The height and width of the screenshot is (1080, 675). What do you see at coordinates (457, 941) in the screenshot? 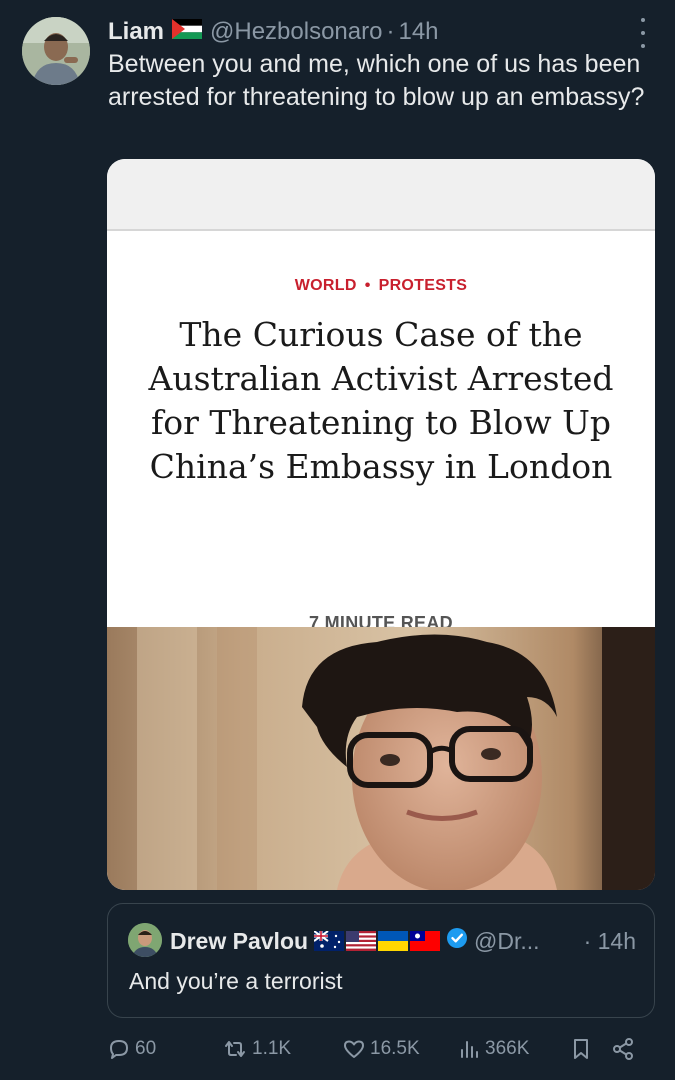
I see `verified-badge-icon` at bounding box center [457, 941].